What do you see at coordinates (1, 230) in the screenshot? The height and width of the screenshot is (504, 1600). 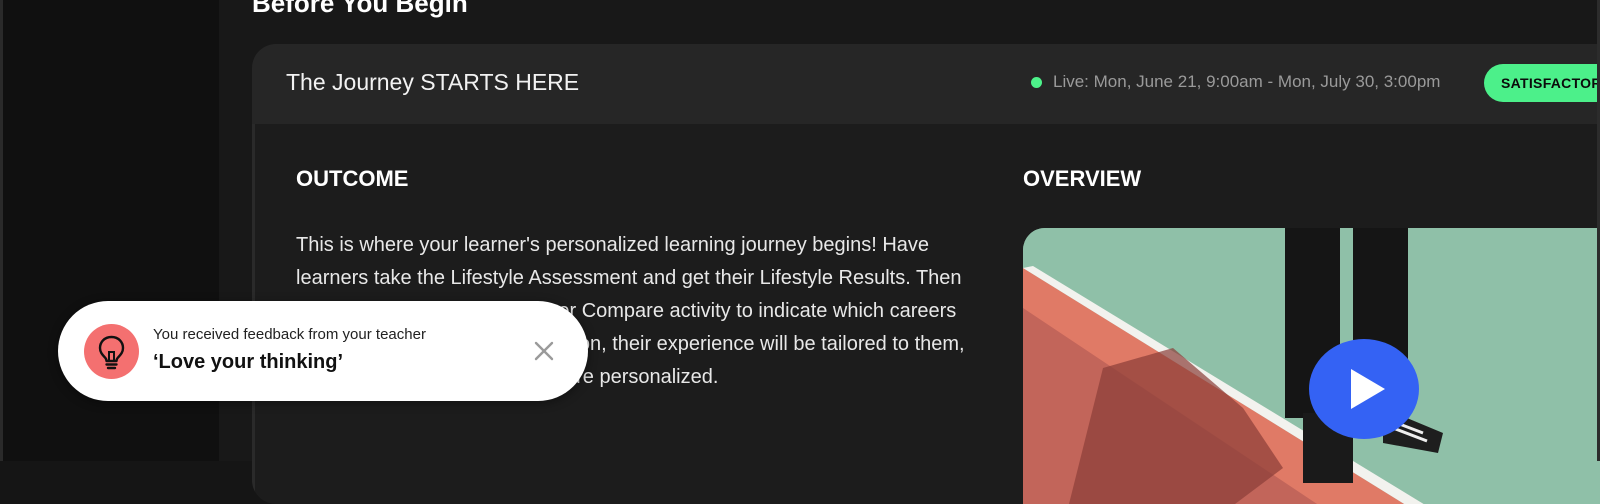 I see `left-rail-edge` at bounding box center [1, 230].